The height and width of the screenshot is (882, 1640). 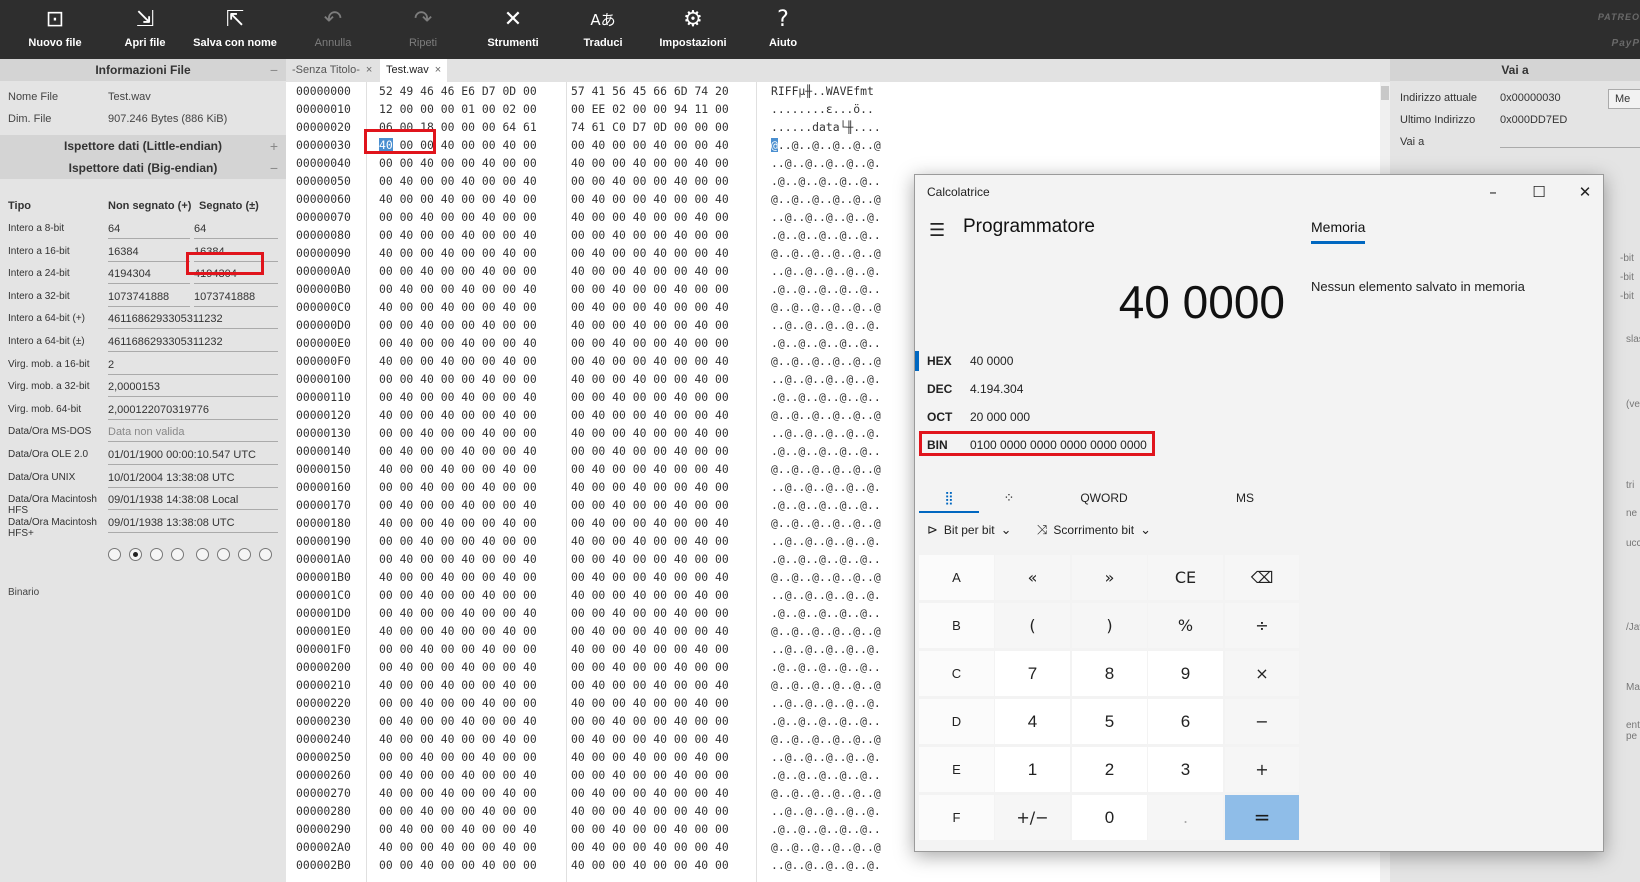 I want to click on digit-5-button: 5, so click(x=1109, y=721).